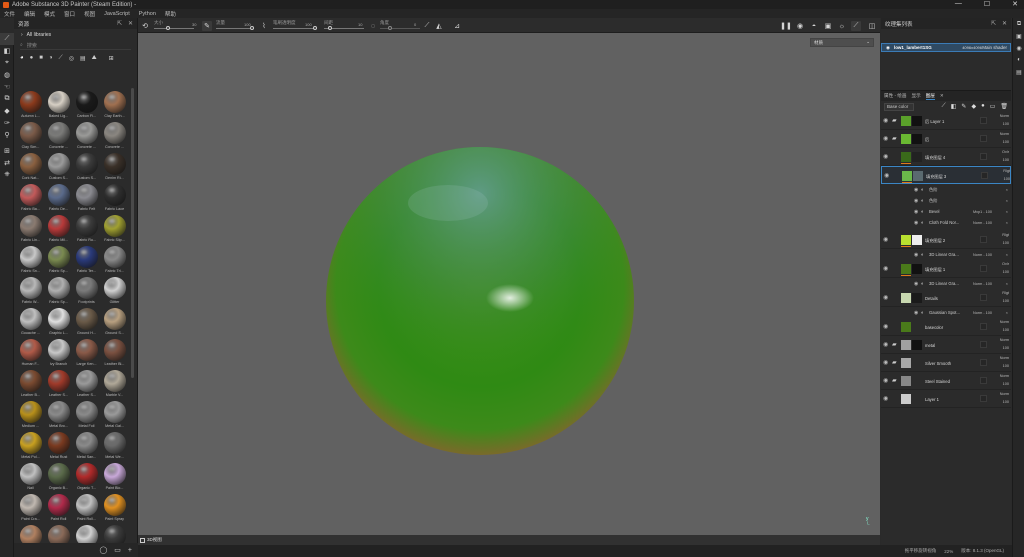 The width and height of the screenshot is (1024, 557). What do you see at coordinates (946, 327) in the screenshot?
I see `layer-row: ◉ basecolor Norm 100` at bounding box center [946, 327].